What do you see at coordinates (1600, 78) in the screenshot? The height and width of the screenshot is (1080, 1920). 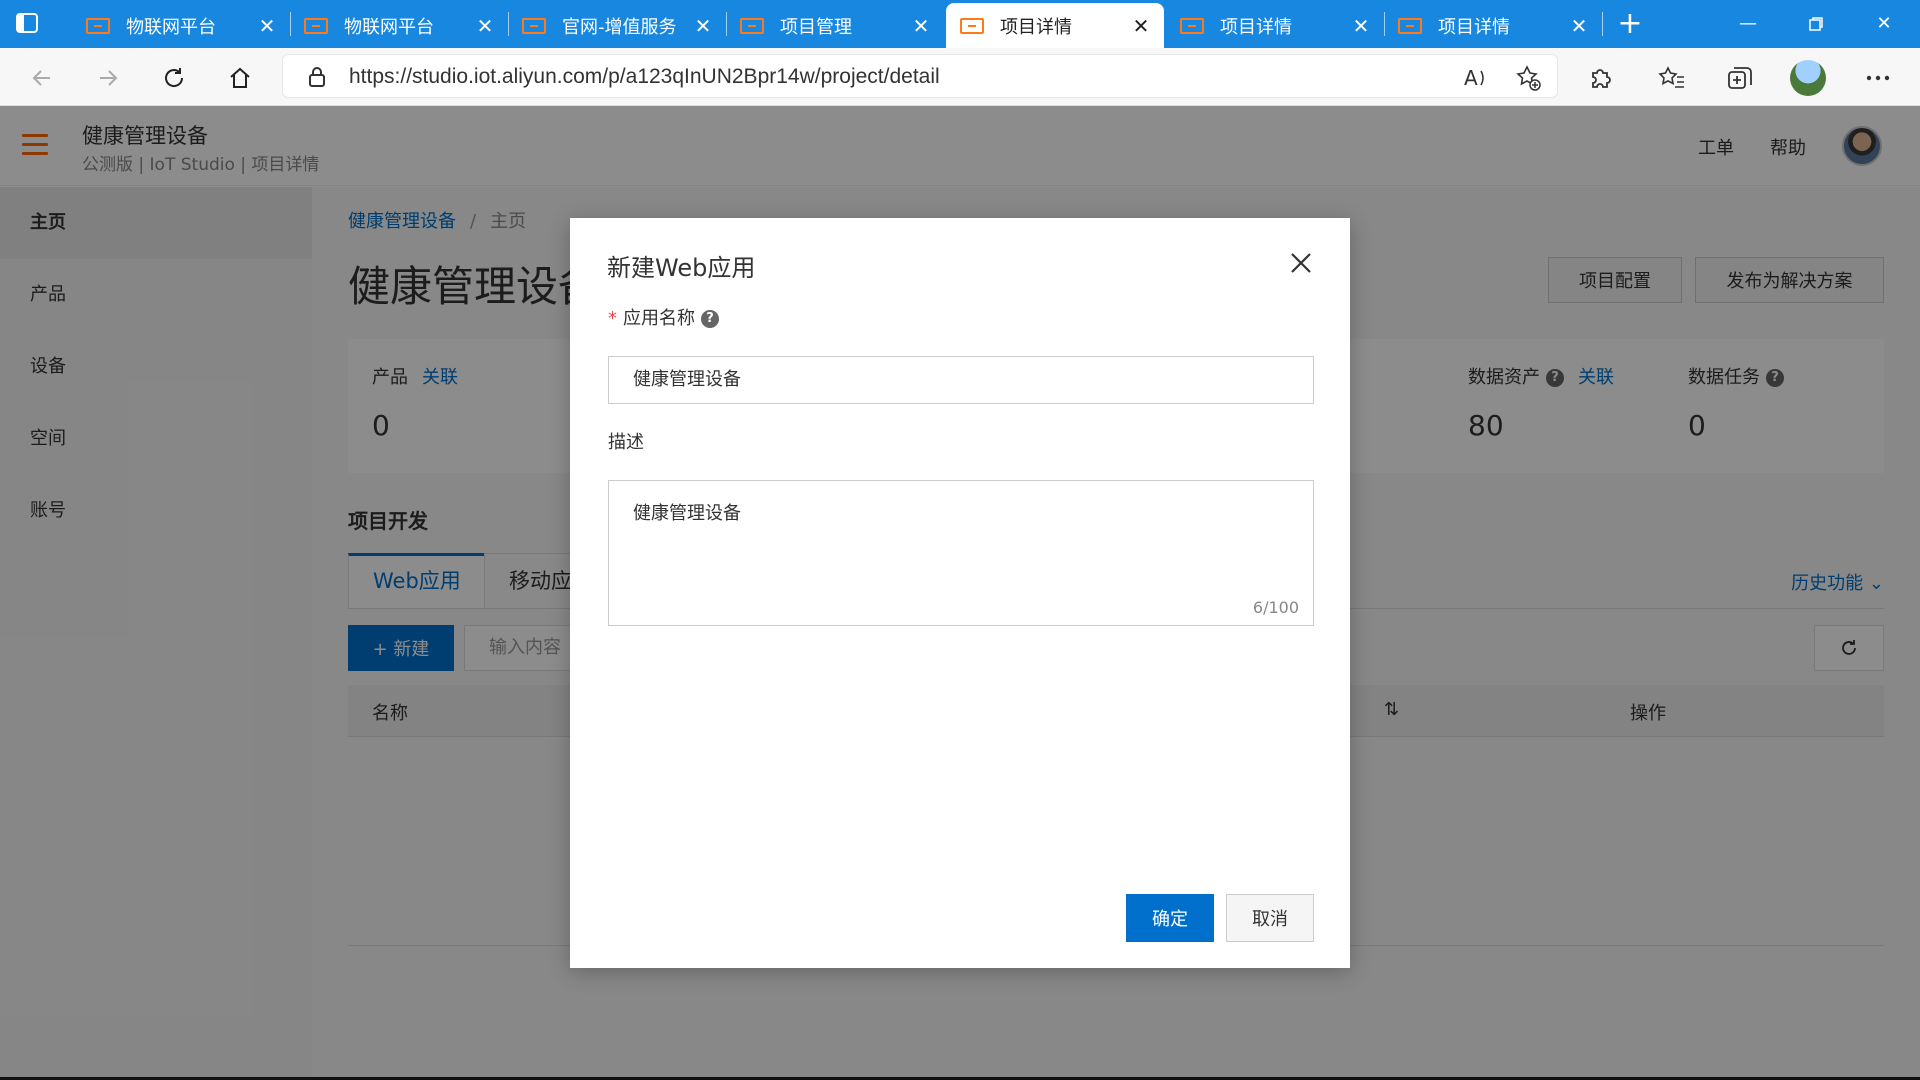 I see `extensions-icon` at bounding box center [1600, 78].